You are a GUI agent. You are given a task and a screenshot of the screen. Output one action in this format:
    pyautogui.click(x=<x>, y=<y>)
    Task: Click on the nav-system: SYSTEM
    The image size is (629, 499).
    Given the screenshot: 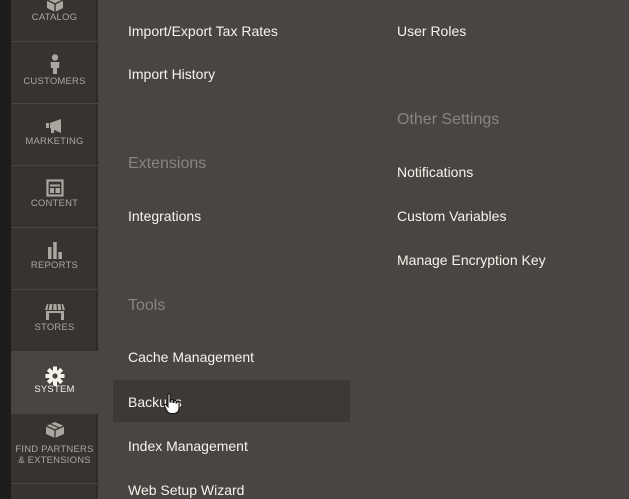 What is the action you would take?
    pyautogui.click(x=54, y=383)
    